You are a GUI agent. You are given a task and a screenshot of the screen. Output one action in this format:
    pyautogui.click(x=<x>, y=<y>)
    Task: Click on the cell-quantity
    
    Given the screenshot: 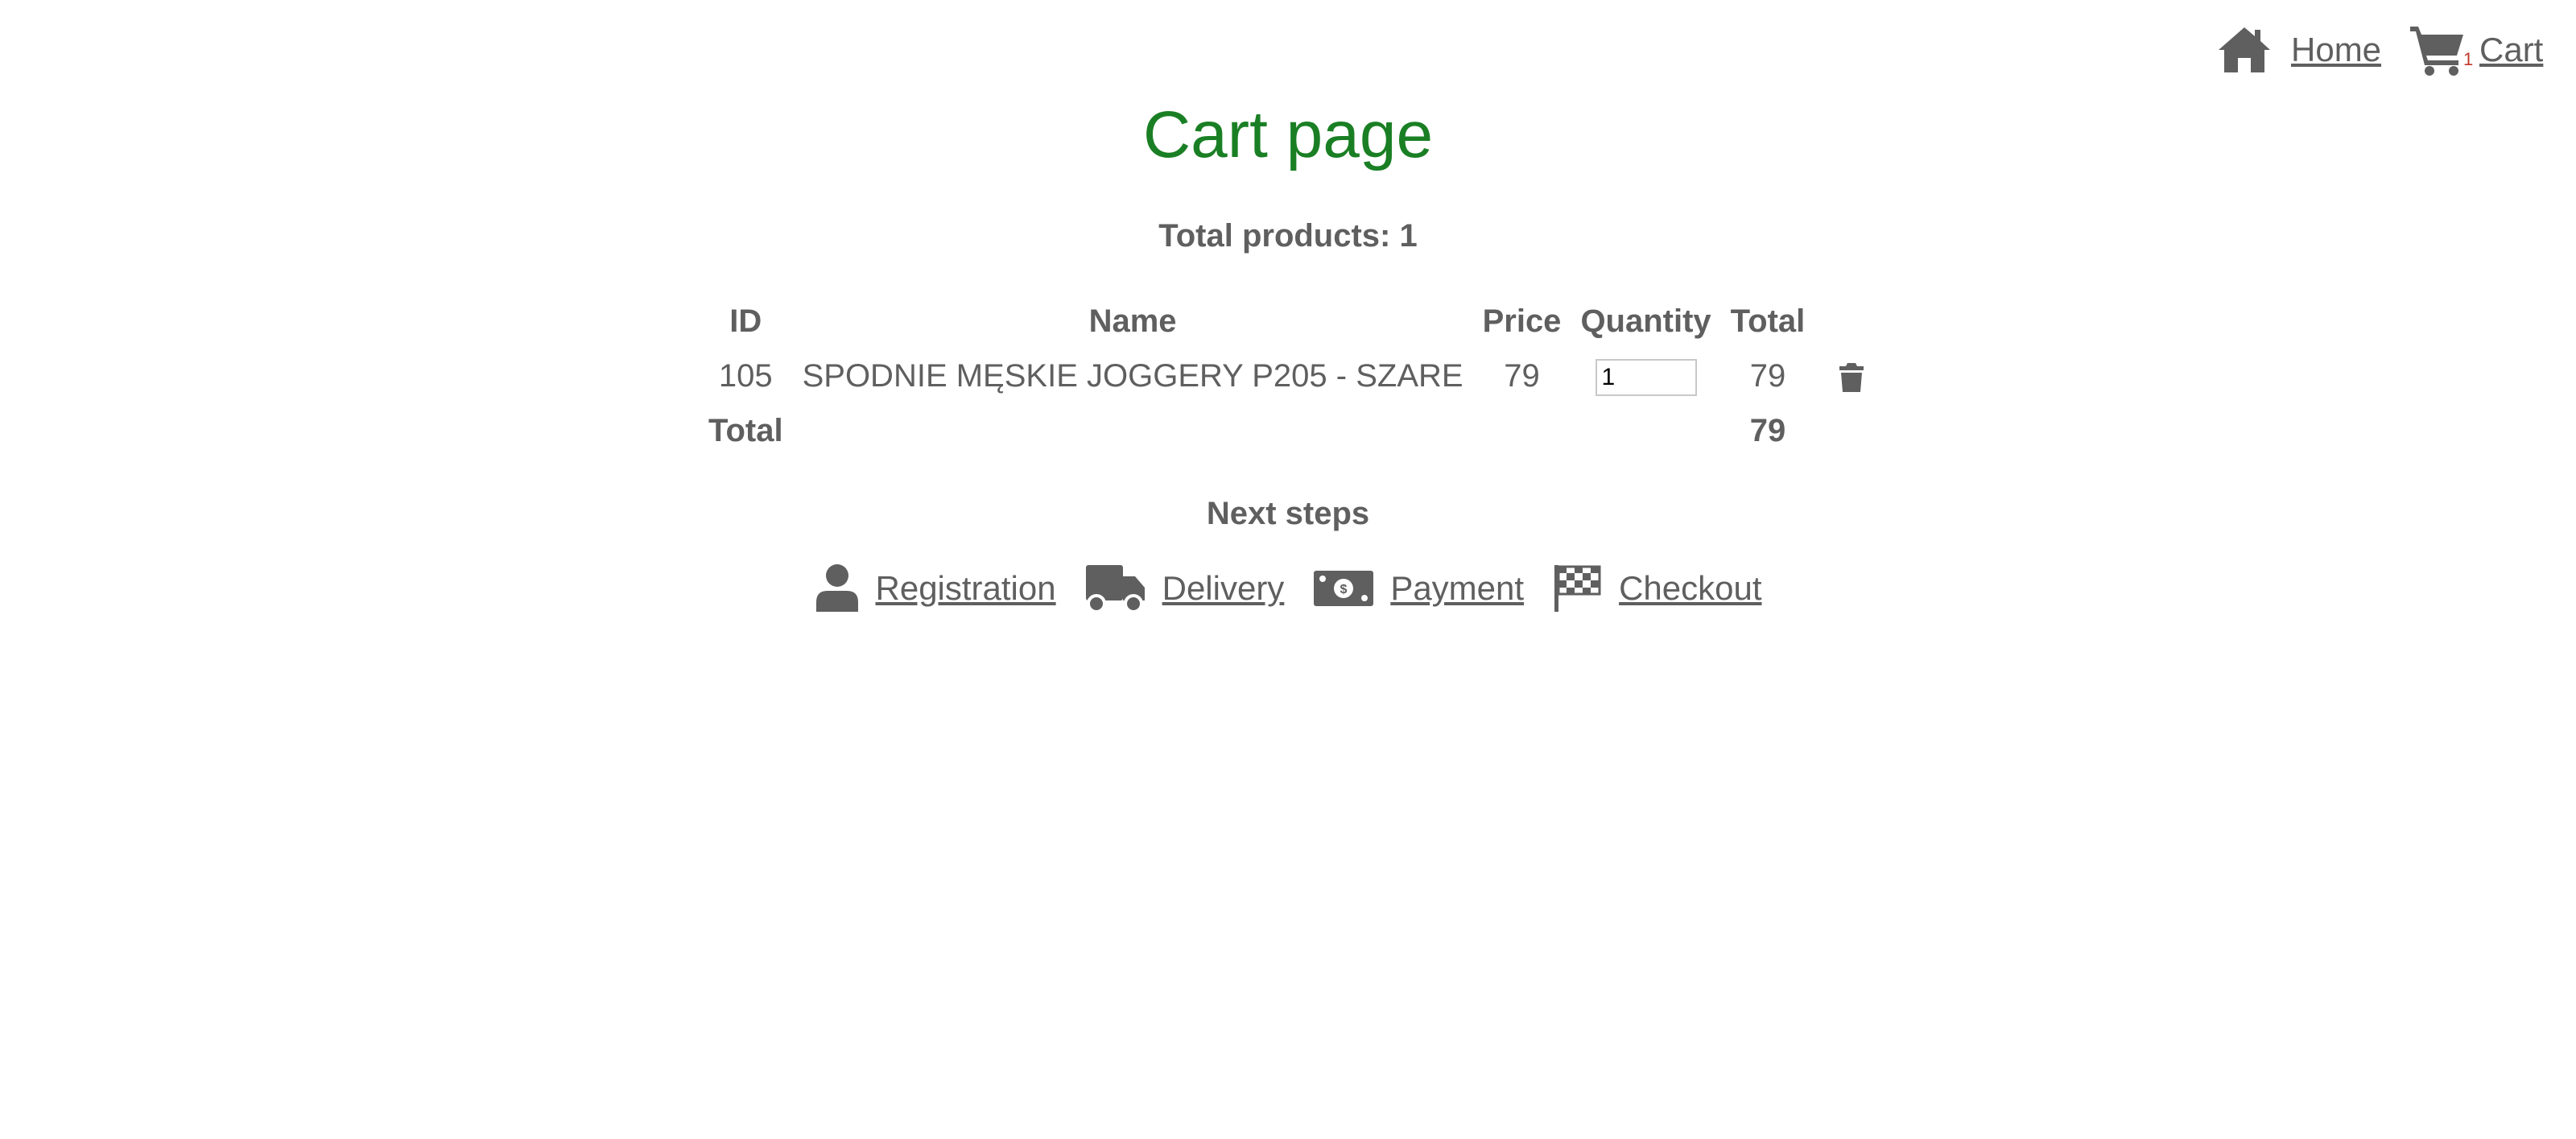 What is the action you would take?
    pyautogui.click(x=1645, y=376)
    